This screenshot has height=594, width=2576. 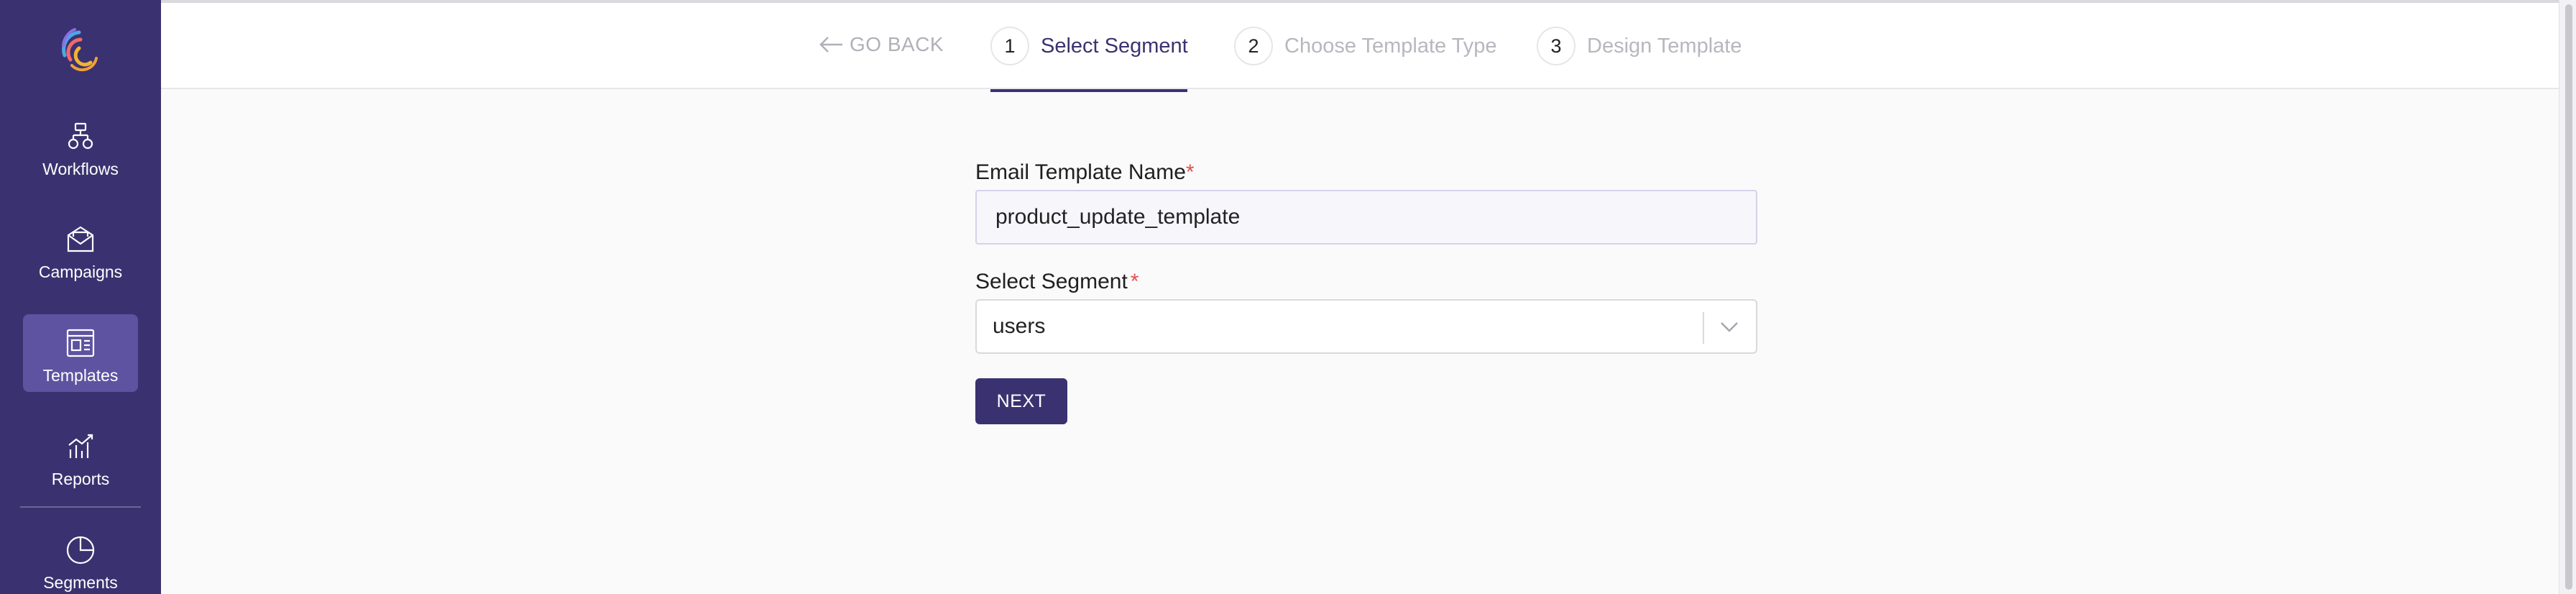 What do you see at coordinates (1051, 281) in the screenshot?
I see `segment-label-text: Select Segment` at bounding box center [1051, 281].